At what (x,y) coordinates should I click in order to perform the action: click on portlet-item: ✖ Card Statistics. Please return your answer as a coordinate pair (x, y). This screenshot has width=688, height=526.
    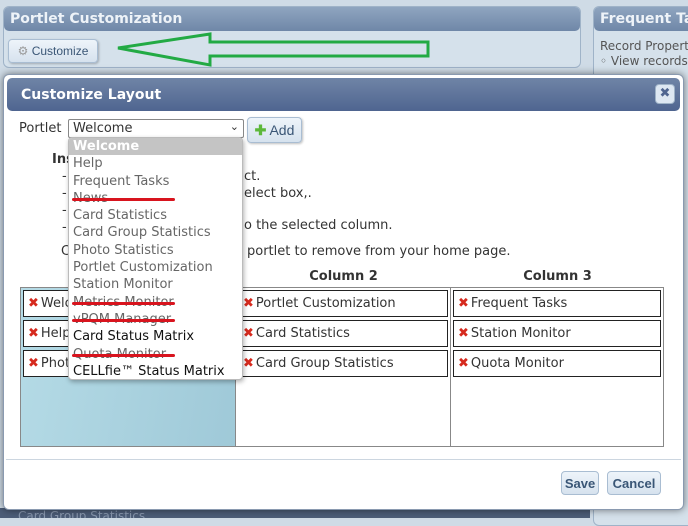
    Looking at the image, I should click on (343, 333).